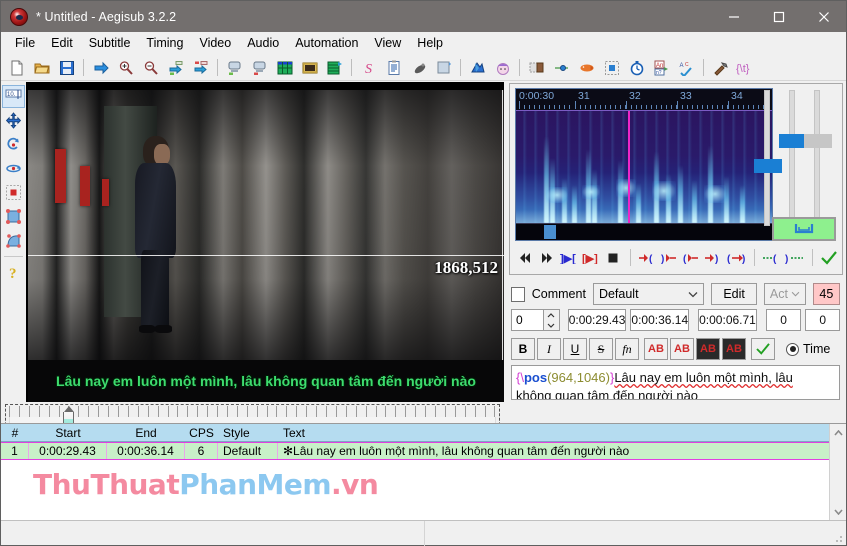 The height and width of the screenshot is (546, 847). Describe the element at coordinates (368, 68) in the screenshot. I see `spell-check-icon: S` at that location.